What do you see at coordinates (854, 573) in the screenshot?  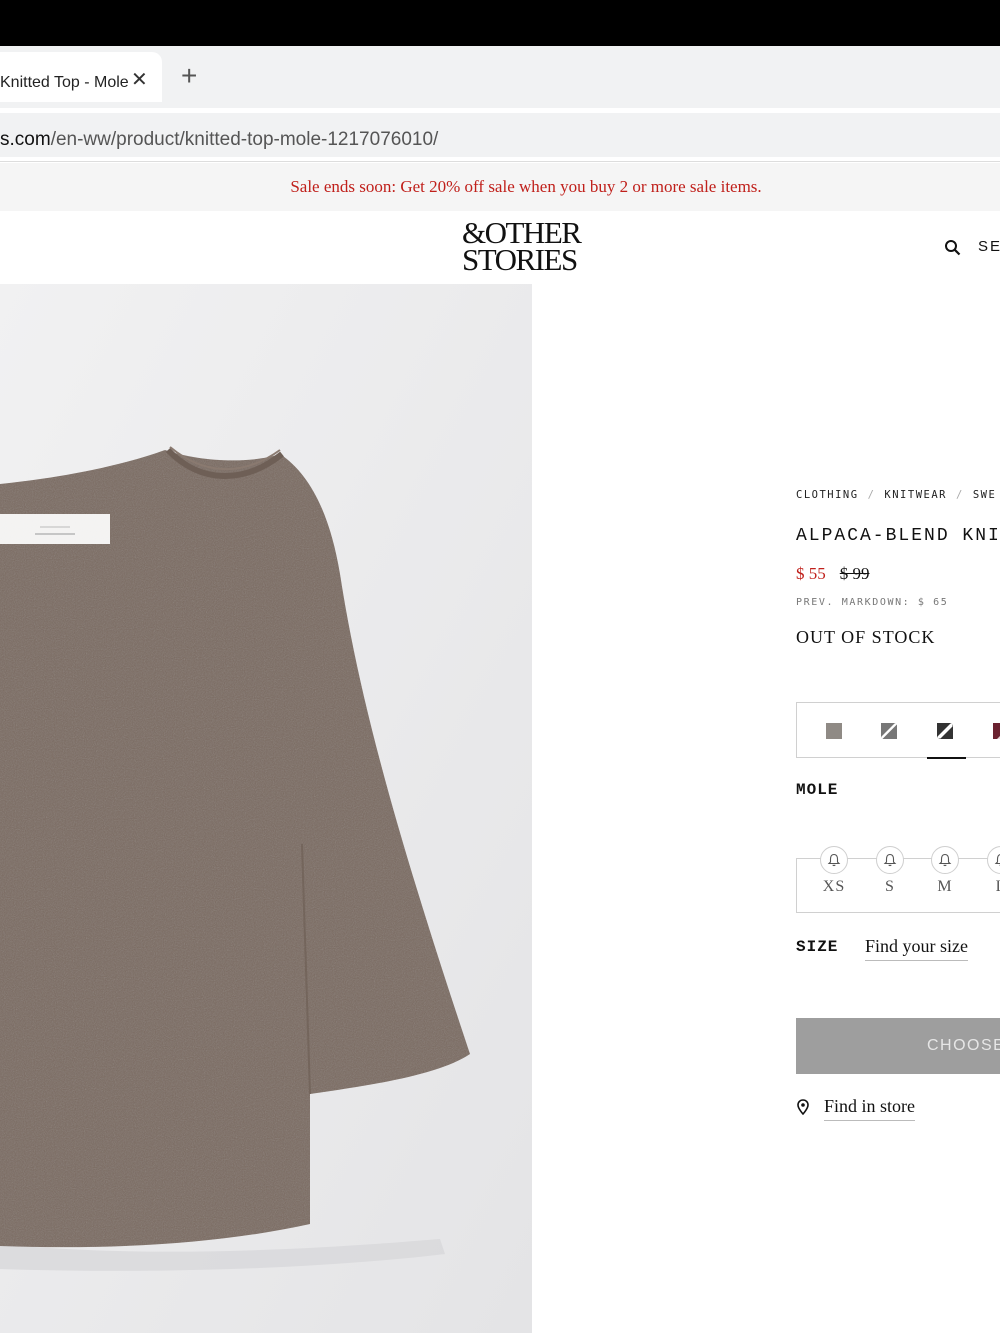 I see `original-price: $ 99` at bounding box center [854, 573].